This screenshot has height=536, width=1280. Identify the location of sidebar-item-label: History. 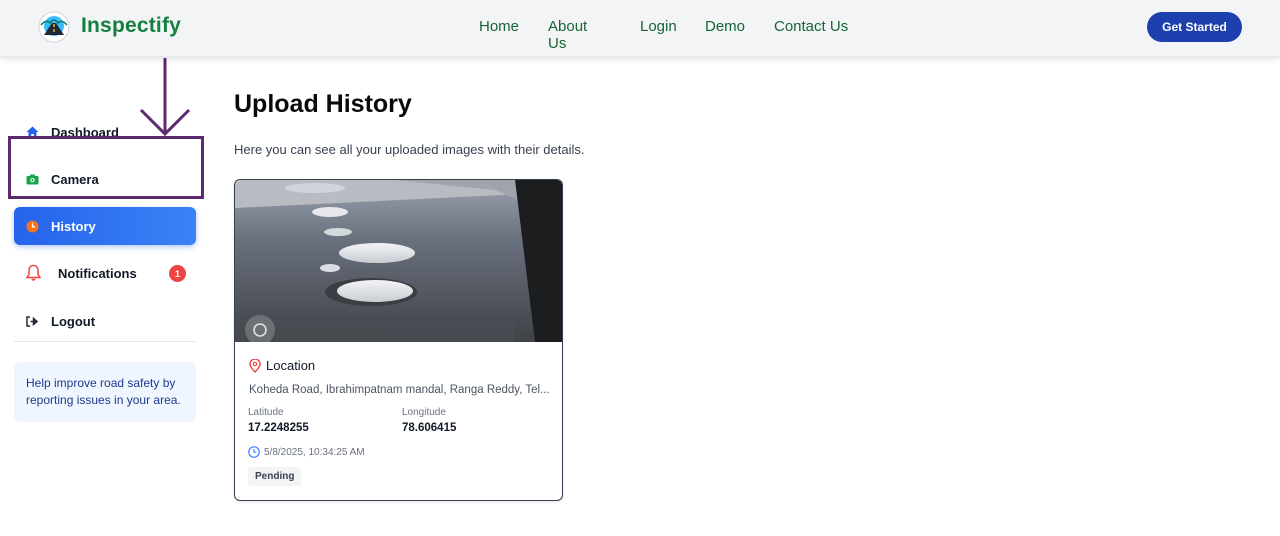
(73, 226).